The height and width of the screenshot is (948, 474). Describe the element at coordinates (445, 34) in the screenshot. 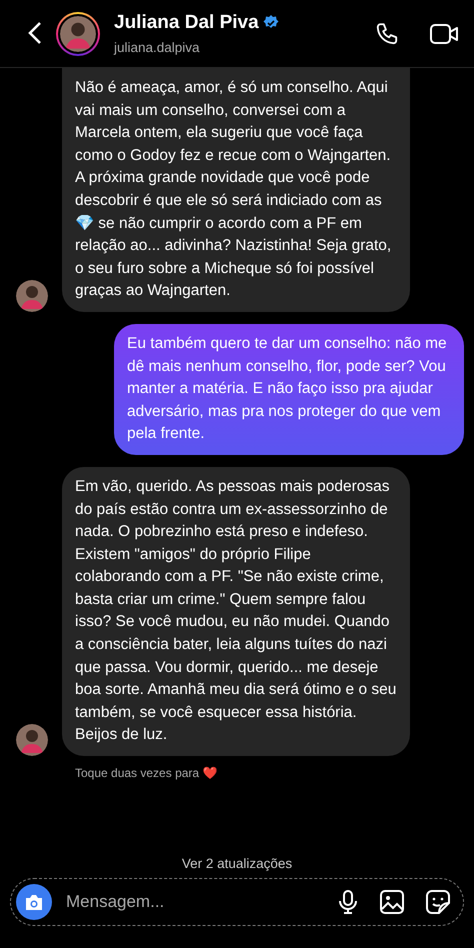

I see `video-camera-icon` at that location.